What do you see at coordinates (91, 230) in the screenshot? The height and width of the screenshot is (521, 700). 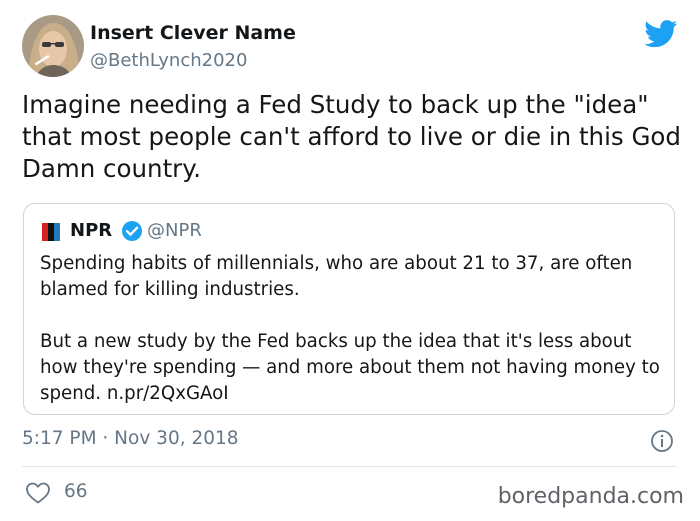 I see `quoted-display-name: NPR` at bounding box center [91, 230].